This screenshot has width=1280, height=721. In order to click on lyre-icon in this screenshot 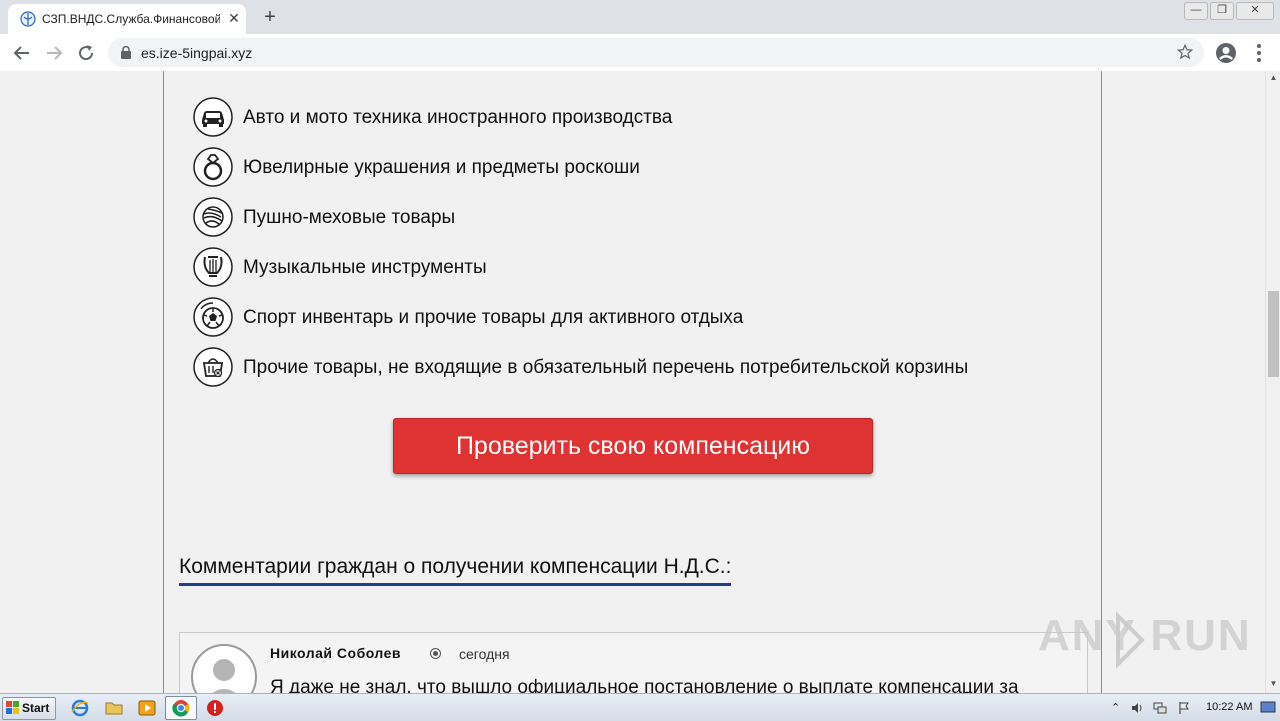, I will do `click(213, 267)`.